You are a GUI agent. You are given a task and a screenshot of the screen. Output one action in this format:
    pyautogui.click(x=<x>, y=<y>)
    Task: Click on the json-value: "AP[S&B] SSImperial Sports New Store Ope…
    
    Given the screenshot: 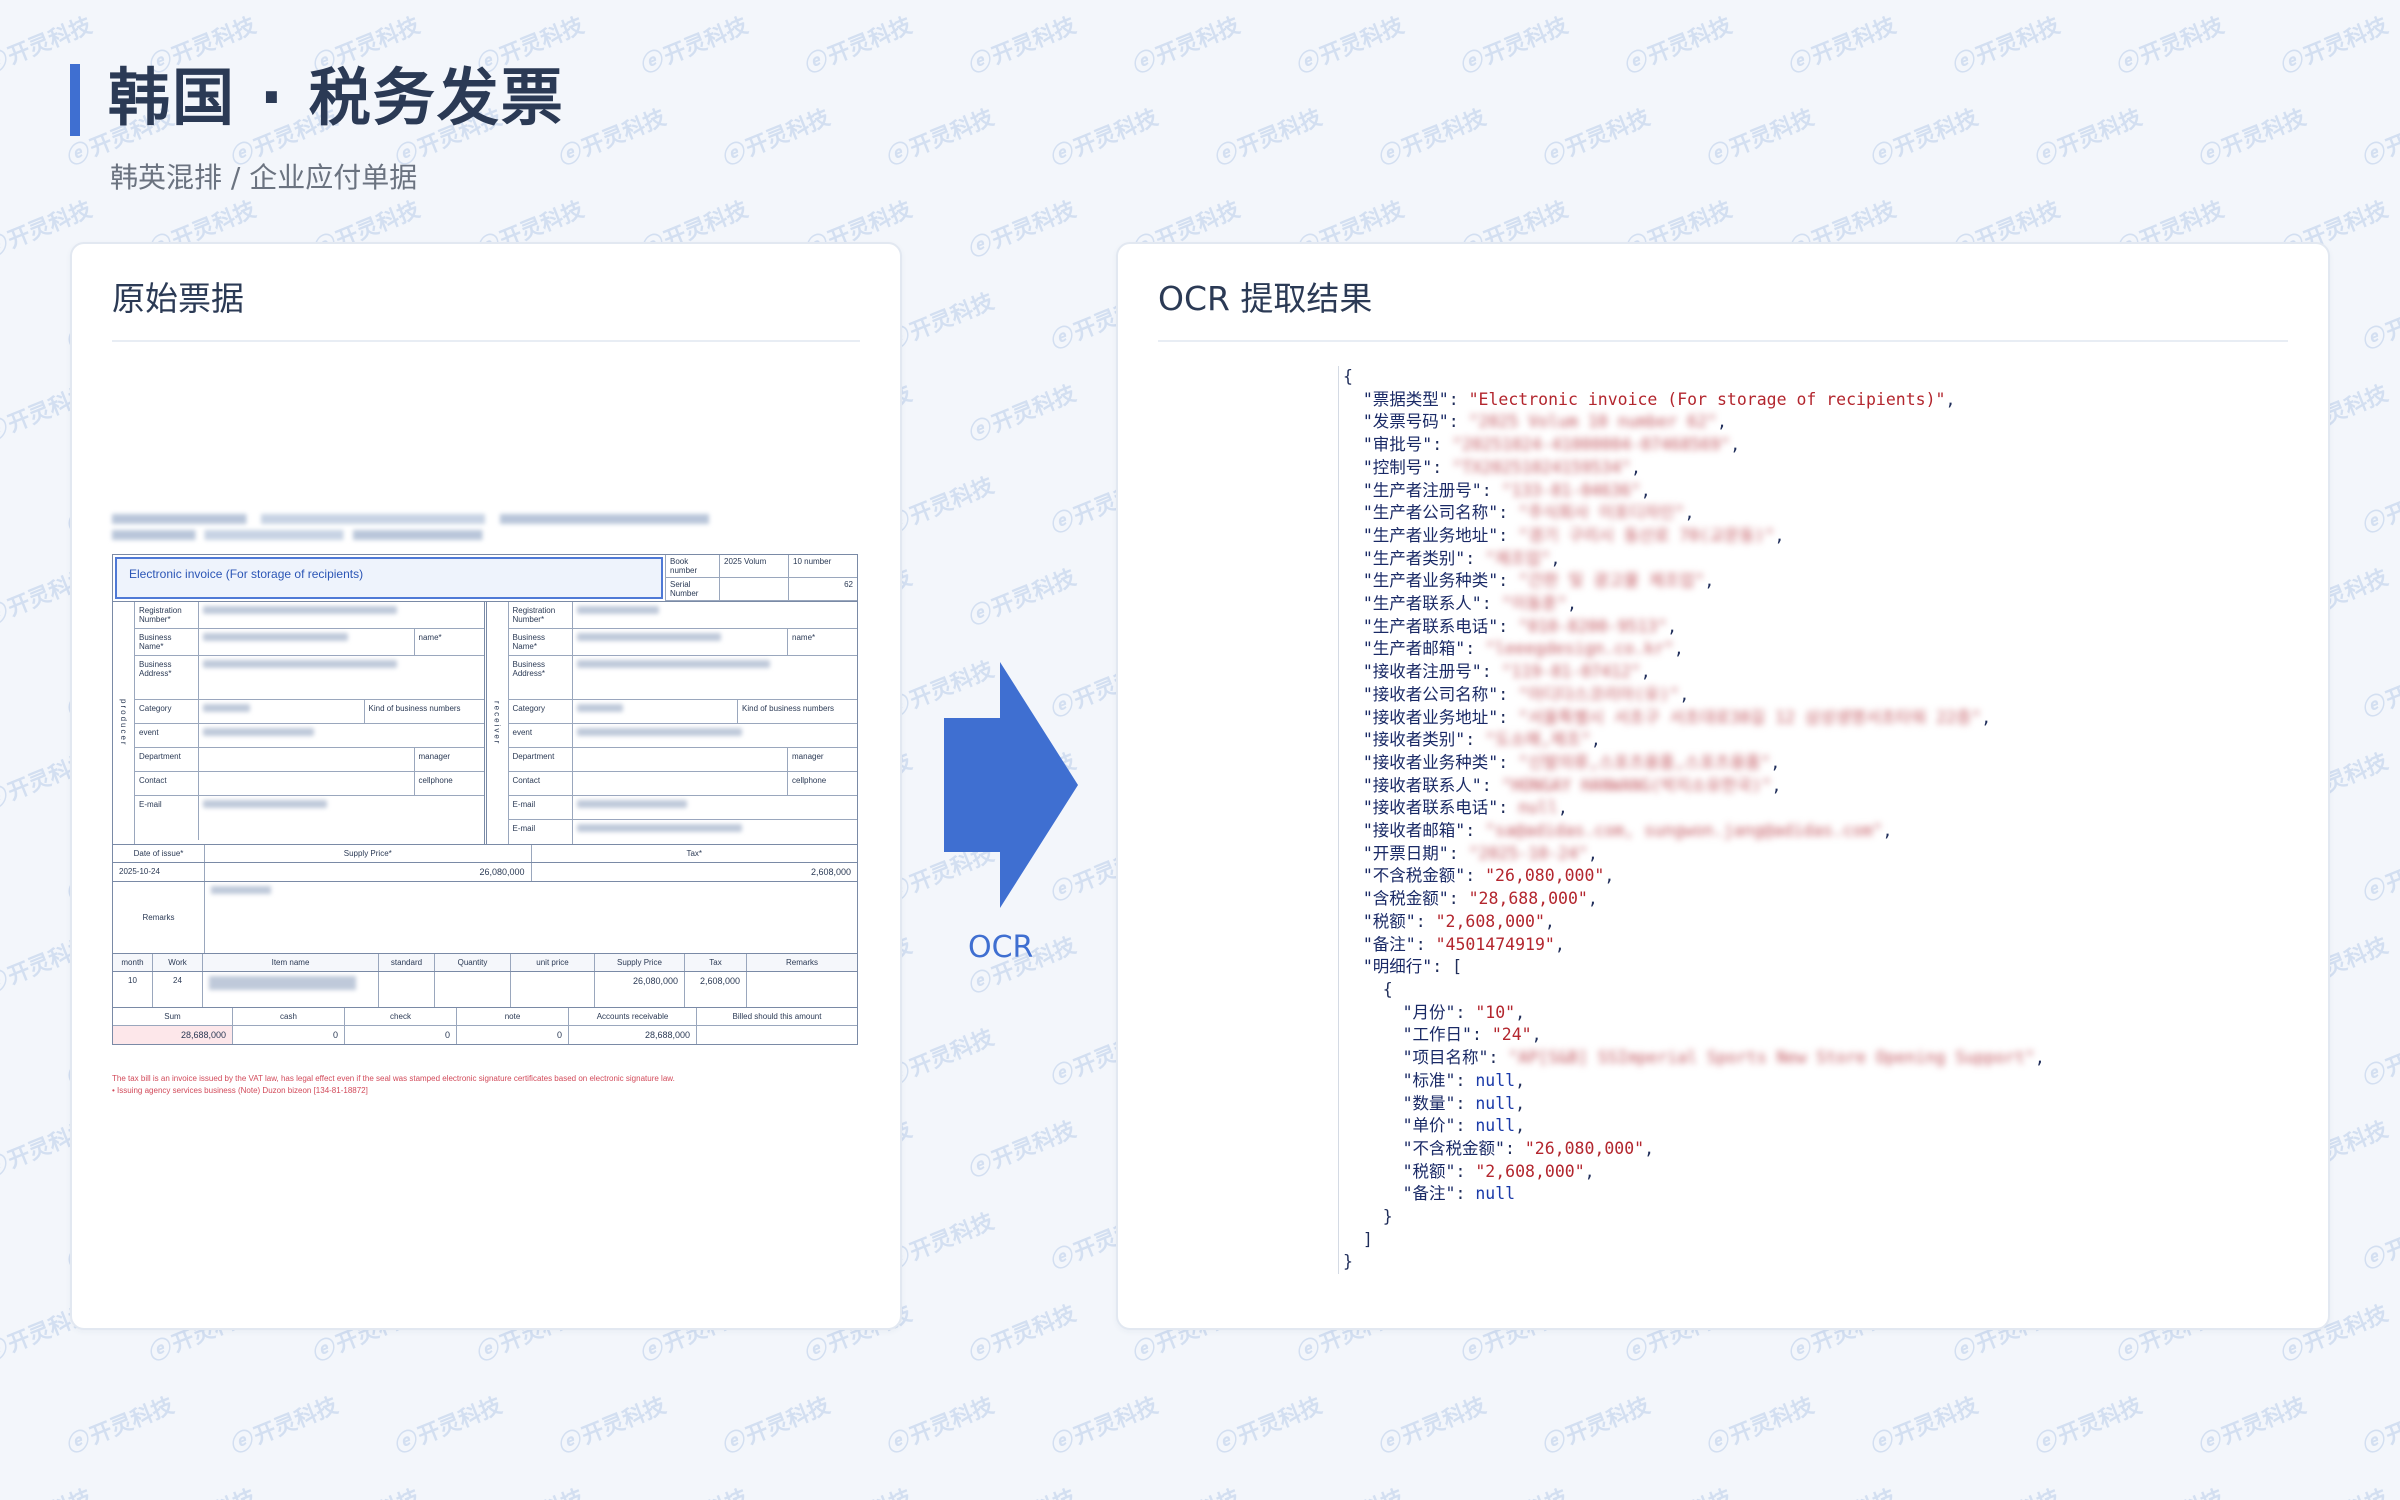 What is the action you would take?
    pyautogui.click(x=1771, y=1058)
    